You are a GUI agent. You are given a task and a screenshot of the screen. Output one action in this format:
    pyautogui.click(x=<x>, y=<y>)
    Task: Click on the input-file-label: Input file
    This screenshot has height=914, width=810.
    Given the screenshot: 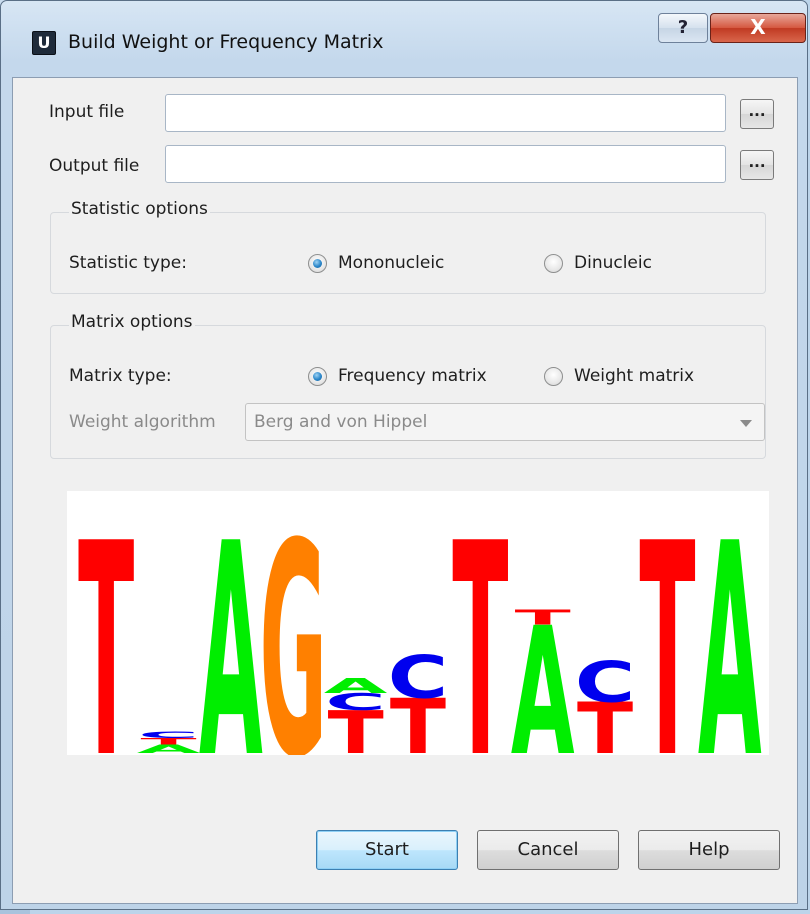 What is the action you would take?
    pyautogui.click(x=87, y=112)
    